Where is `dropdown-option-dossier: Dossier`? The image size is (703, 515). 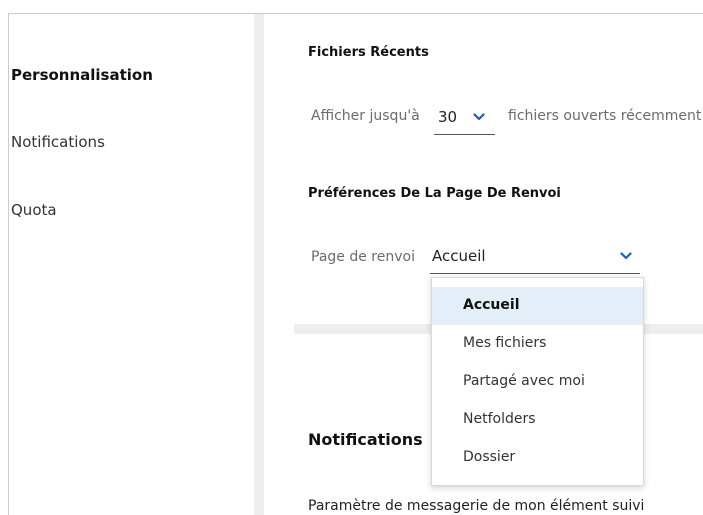
dropdown-option-dossier: Dossier is located at coordinates (537, 458).